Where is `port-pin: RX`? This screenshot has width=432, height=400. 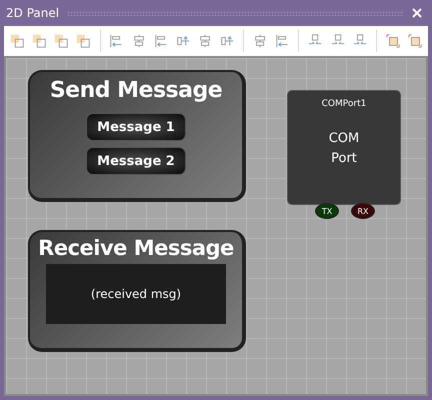
port-pin: RX is located at coordinates (363, 211).